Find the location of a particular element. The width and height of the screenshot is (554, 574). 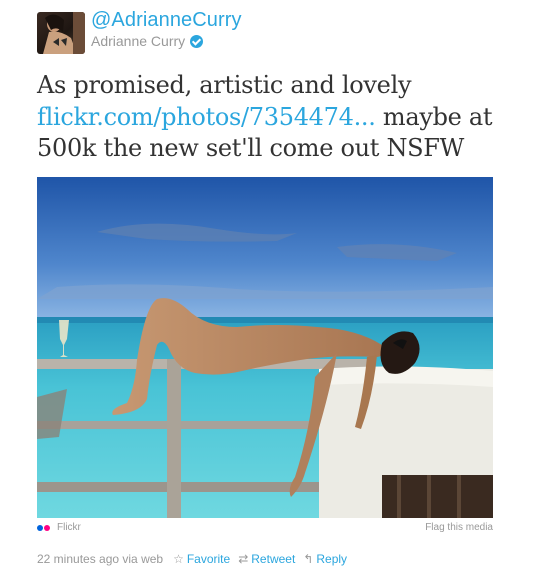

tweet-timestamp: 22 minutes ago via web is located at coordinates (100, 559).